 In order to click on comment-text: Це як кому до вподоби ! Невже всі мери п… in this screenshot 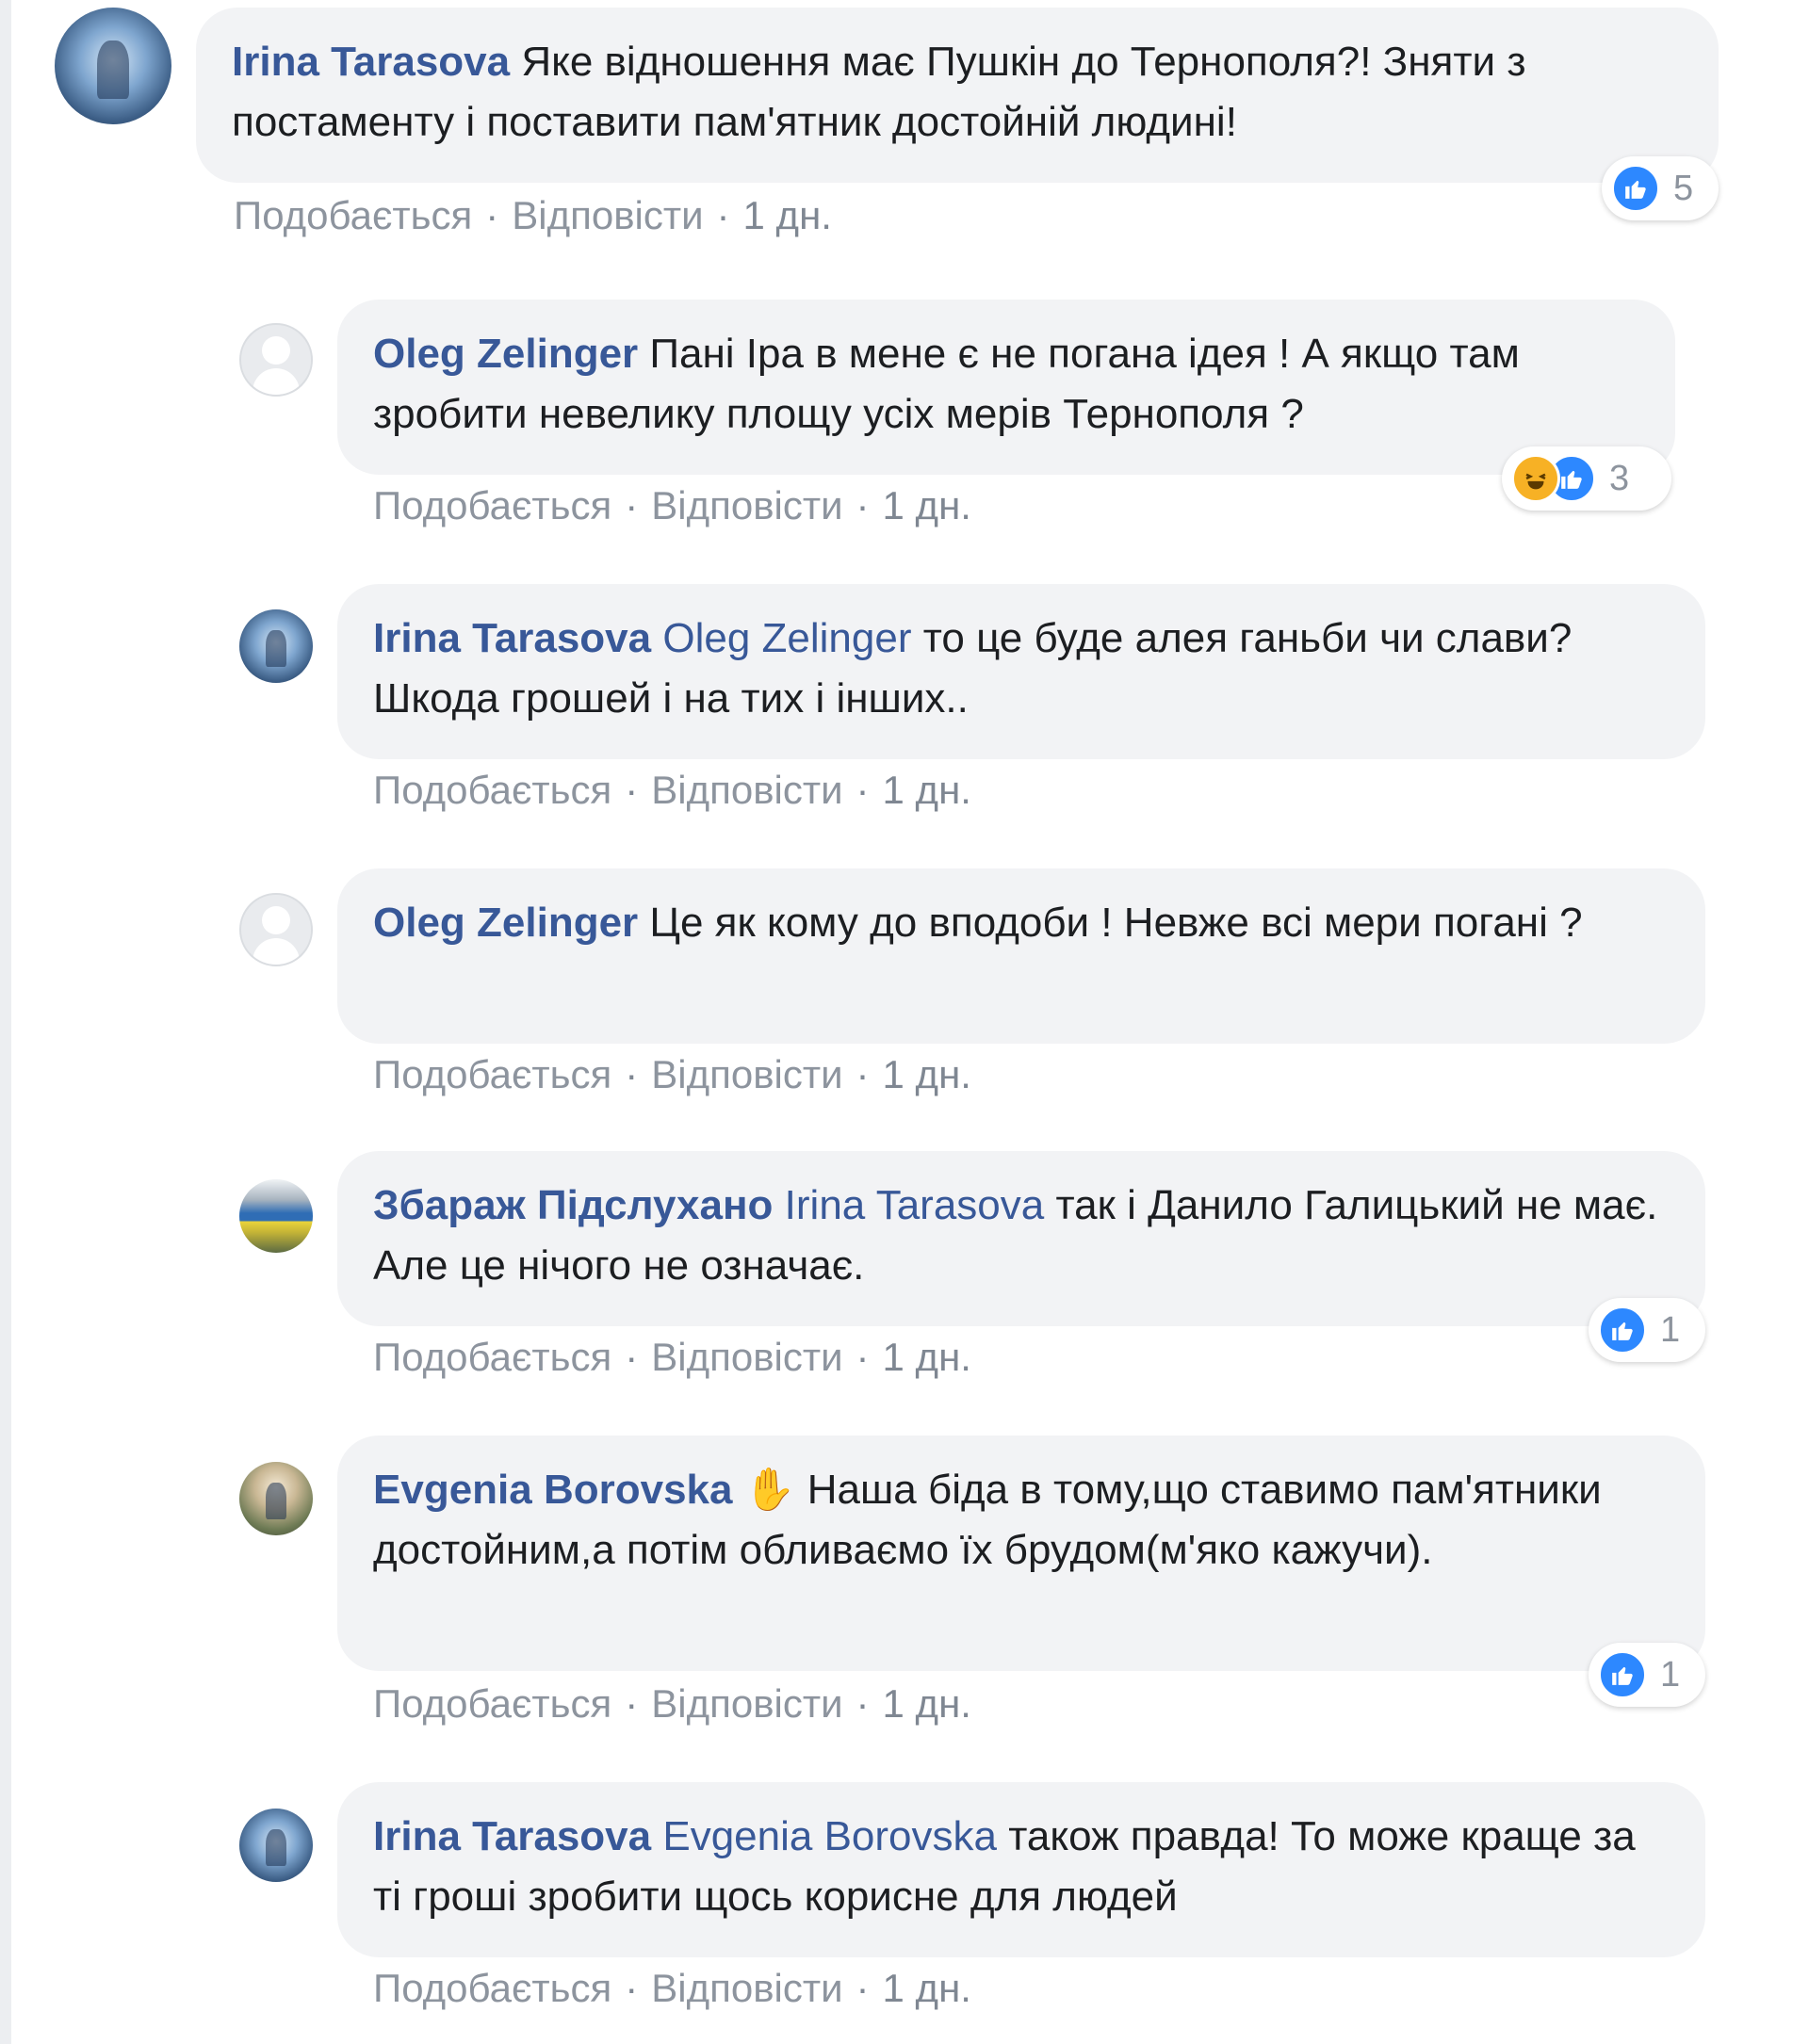, I will do `click(1116, 923)`.